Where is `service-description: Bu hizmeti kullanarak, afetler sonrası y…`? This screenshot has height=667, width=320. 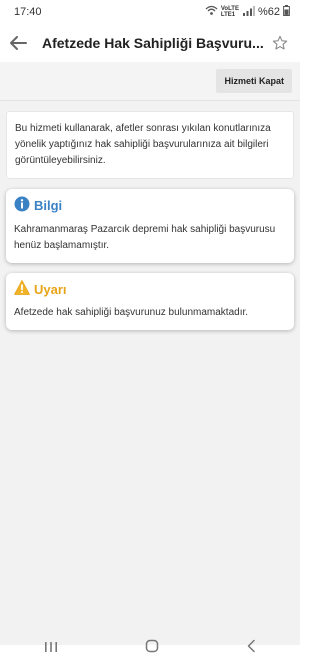
service-description: Bu hizmeti kullanarak, afetler sonrası y… is located at coordinates (150, 145).